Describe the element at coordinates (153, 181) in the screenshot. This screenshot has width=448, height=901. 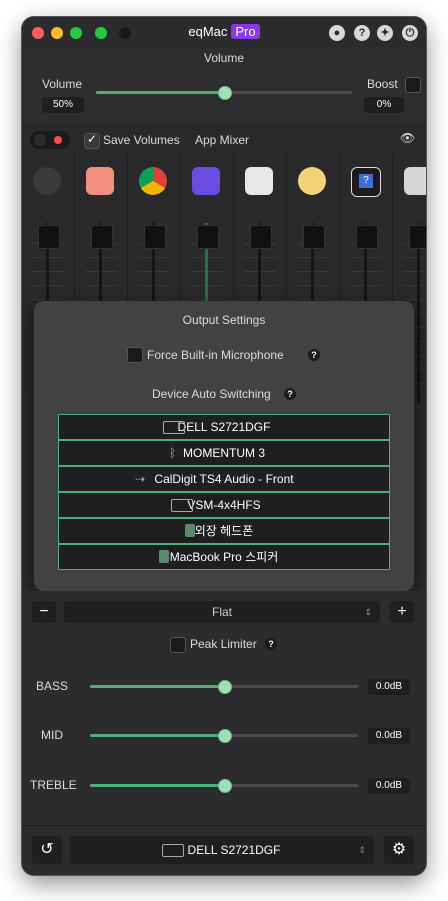
I see `chrome-icon` at that location.